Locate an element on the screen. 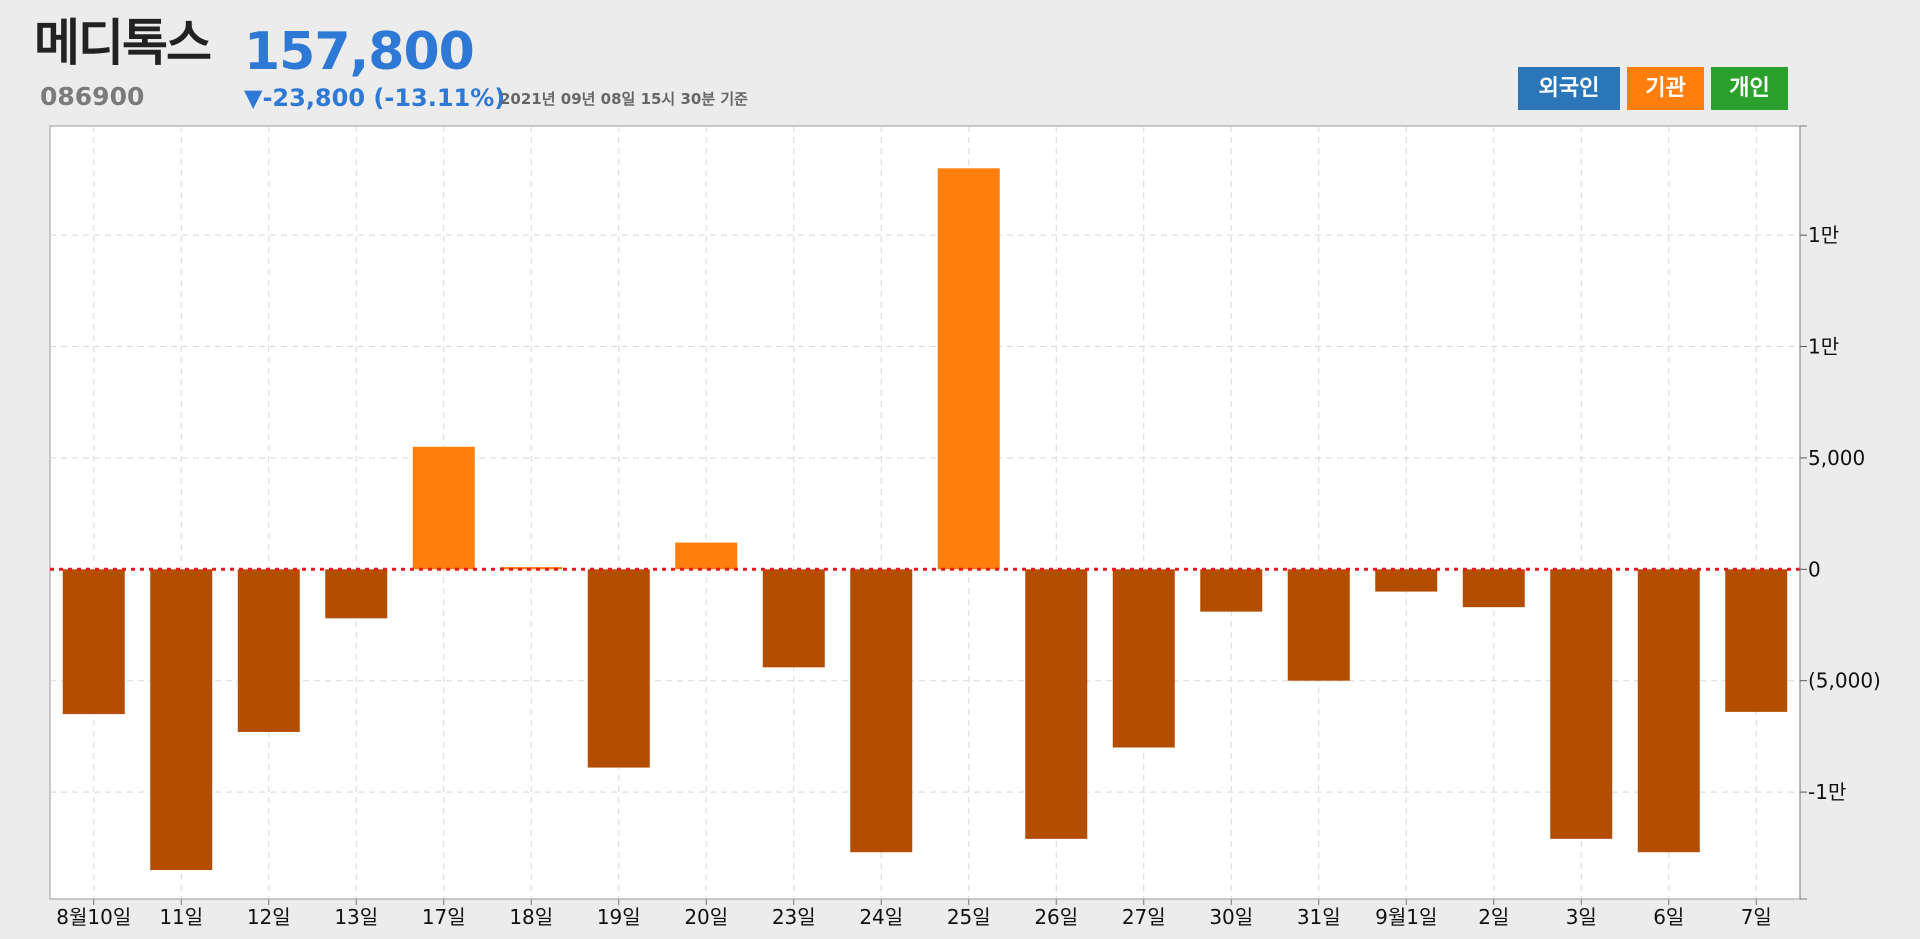 The width and height of the screenshot is (1920, 939). bar-2일 is located at coordinates (1493, 588).